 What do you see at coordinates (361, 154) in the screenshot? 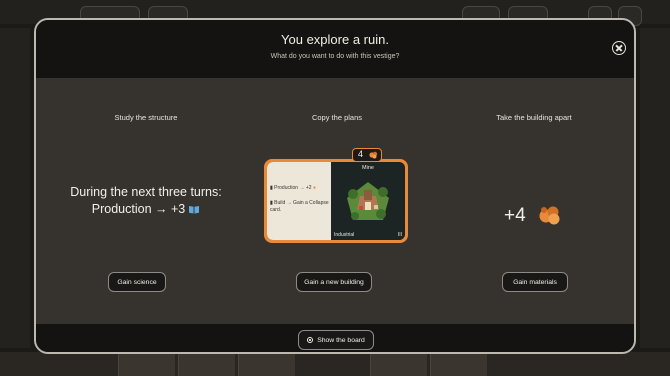
I see `card-cost: 4` at bounding box center [361, 154].